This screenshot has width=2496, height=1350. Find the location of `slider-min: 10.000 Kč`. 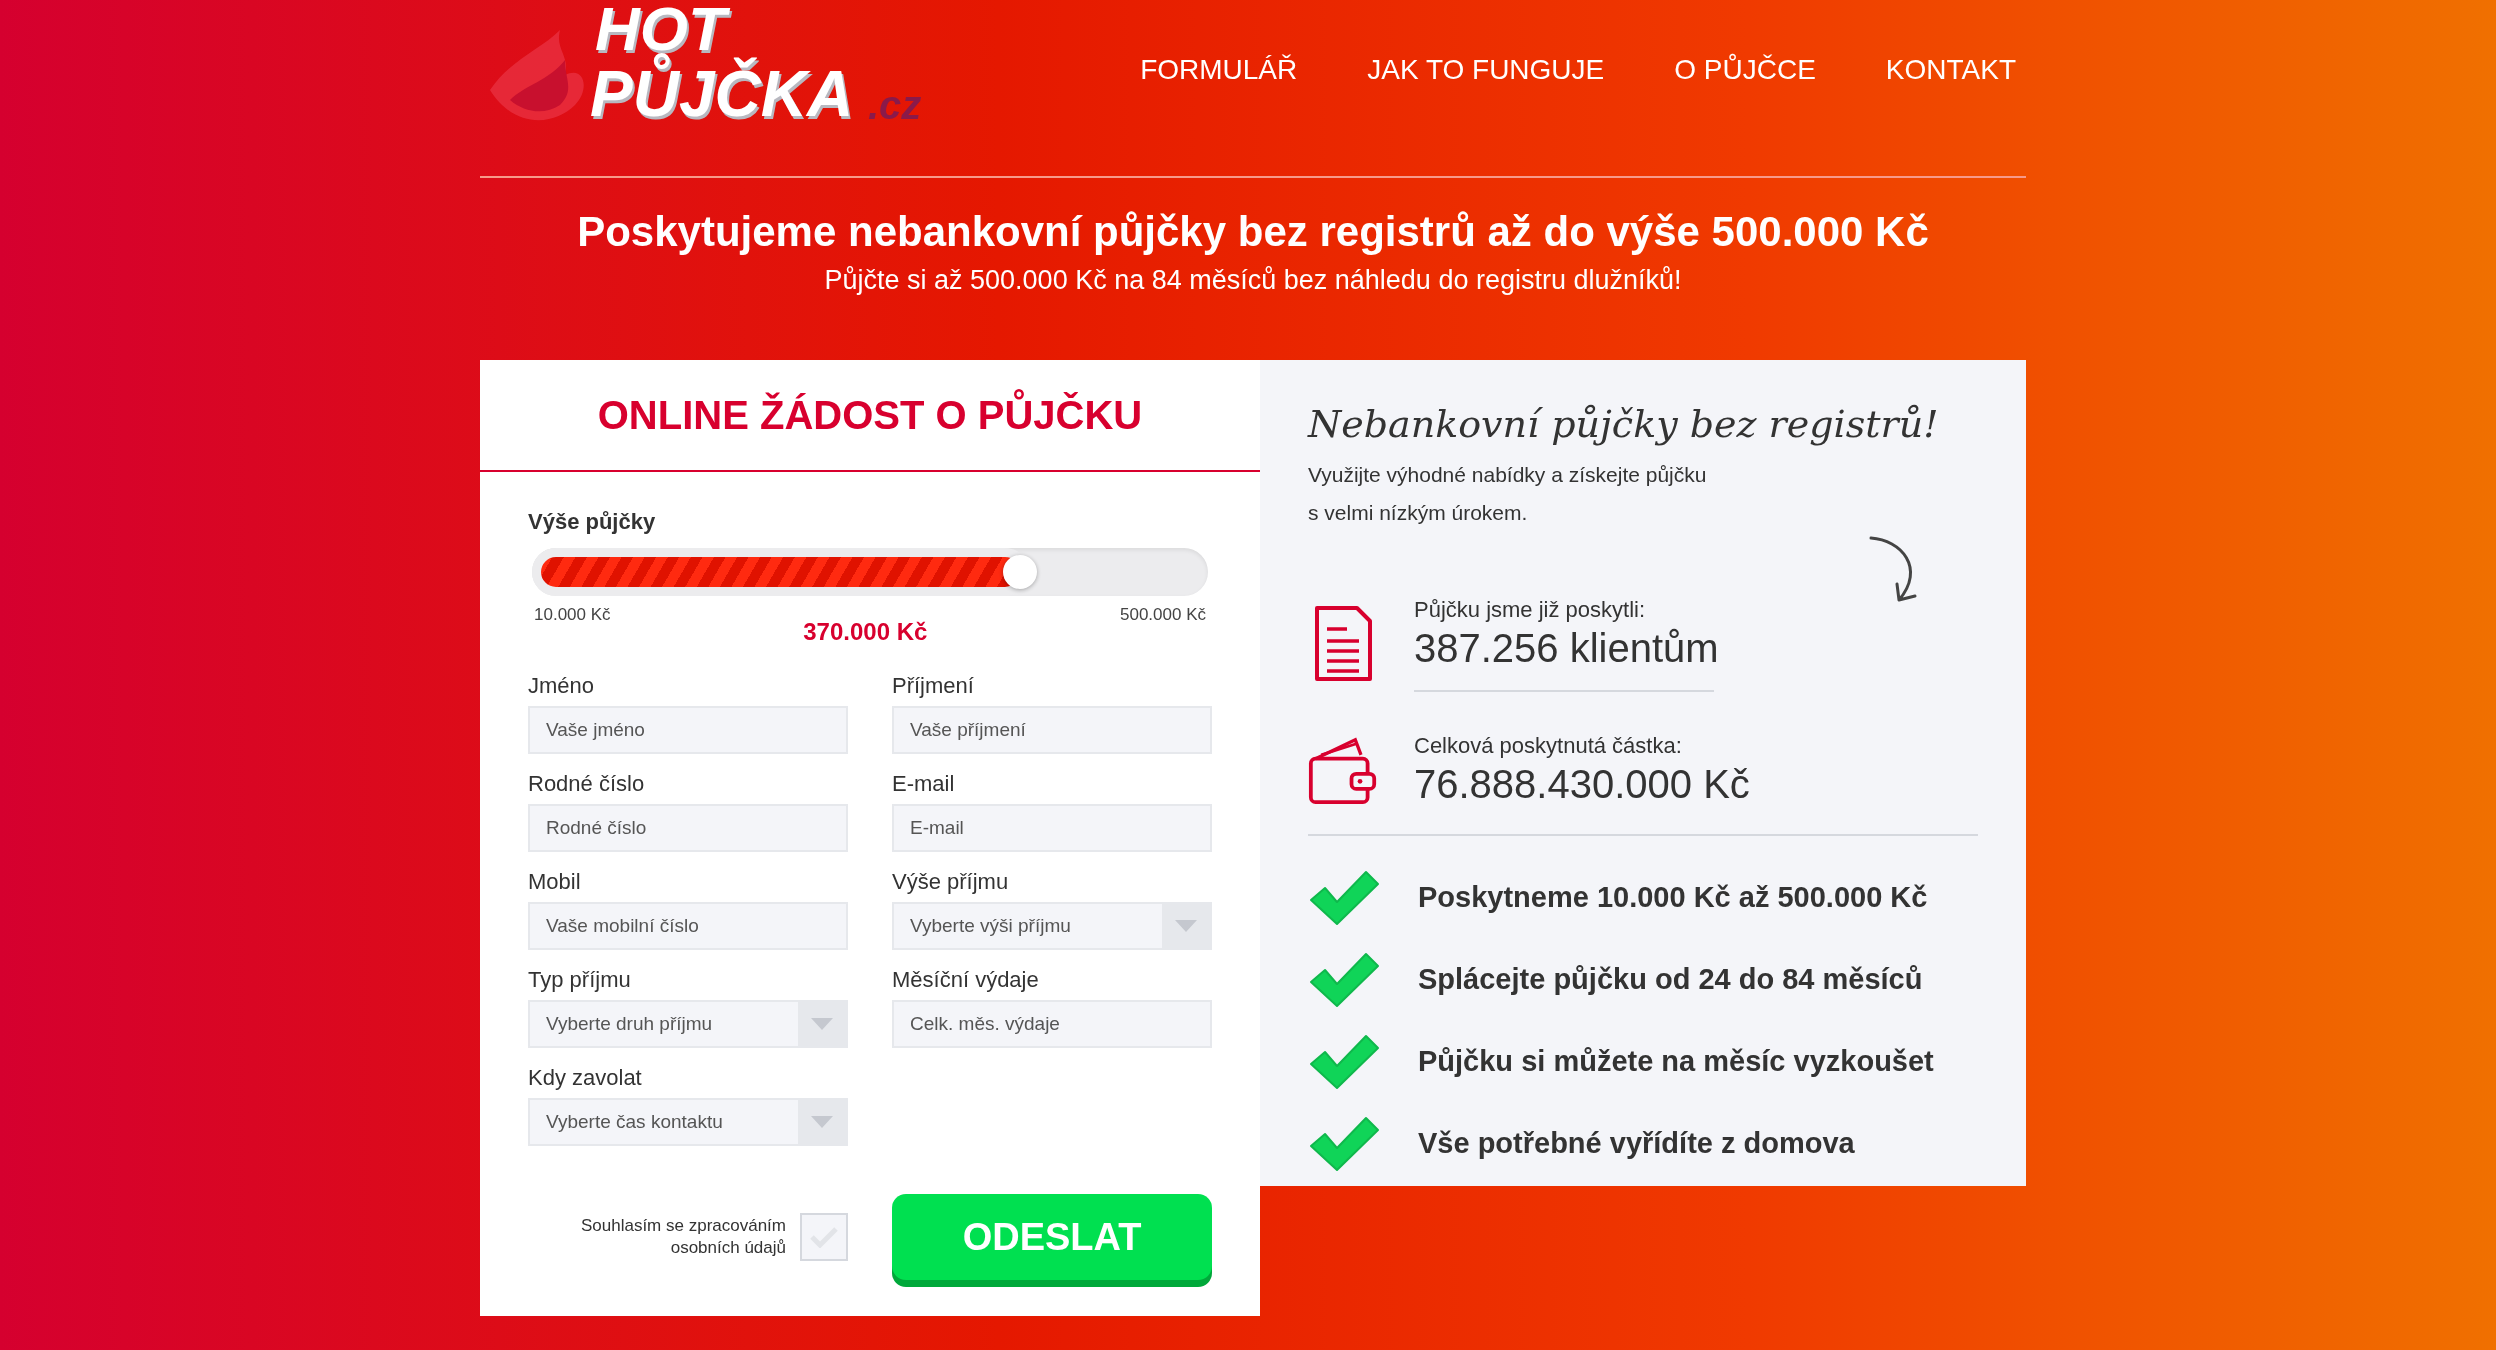

slider-min: 10.000 Kč is located at coordinates (572, 615).